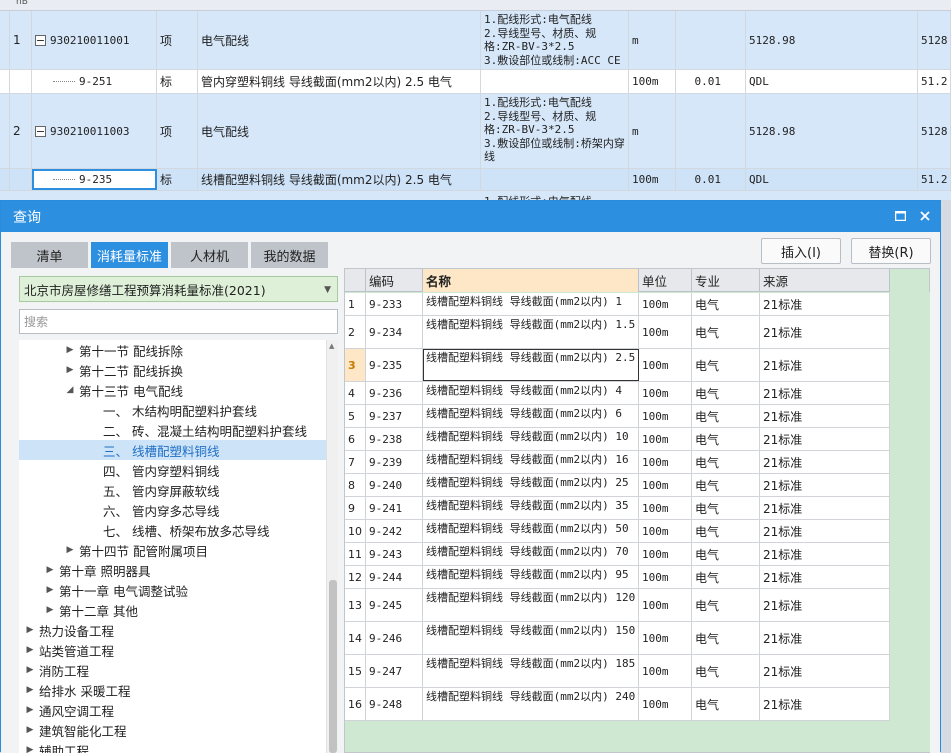  I want to click on table-row: 19-233线槽配塑料铜线 导线截面(mm2以内) 1100m电气21标准, so click(617, 304).